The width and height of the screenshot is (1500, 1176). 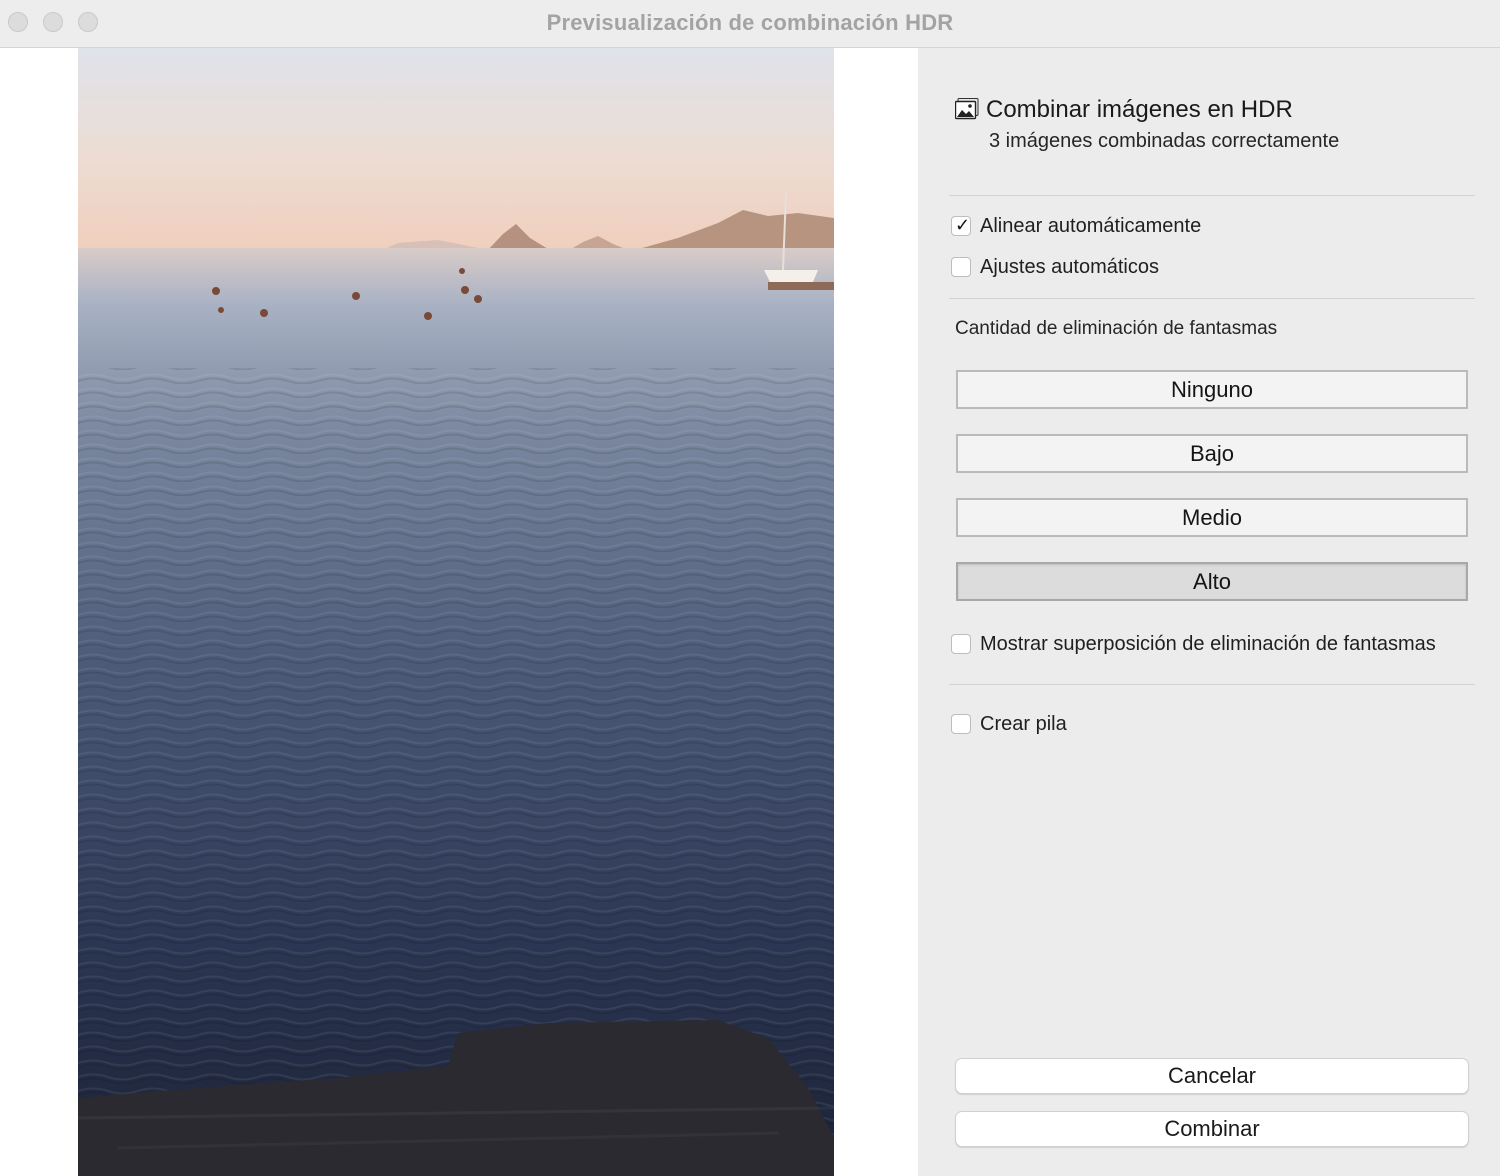 What do you see at coordinates (1212, 389) in the screenshot?
I see `deghost-none-button: Ninguno` at bounding box center [1212, 389].